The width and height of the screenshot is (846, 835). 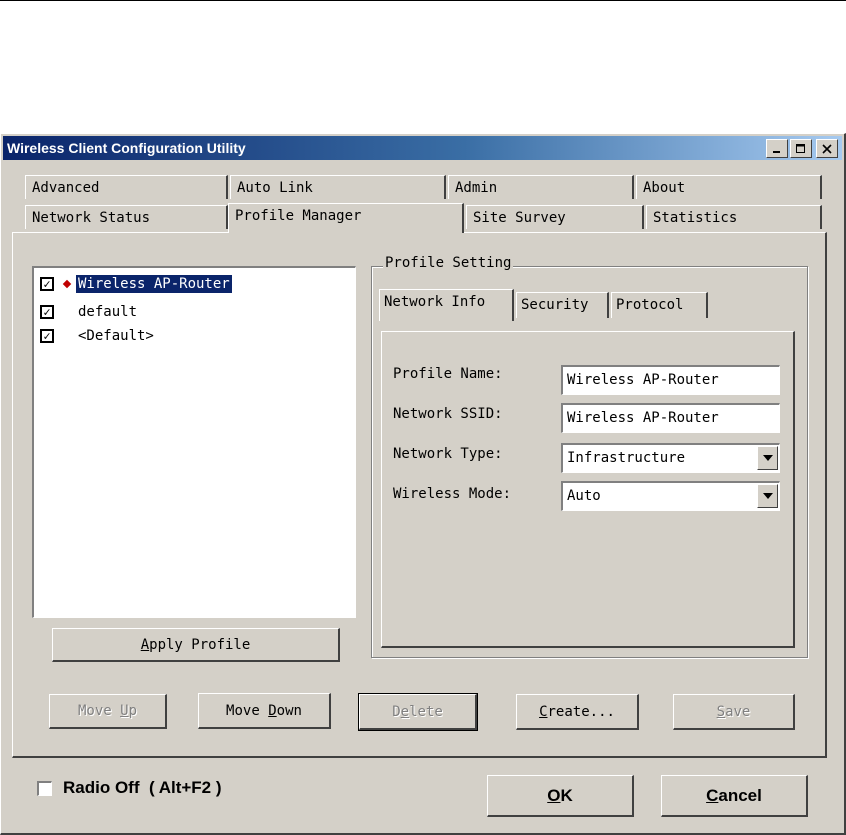 What do you see at coordinates (126, 187) in the screenshot?
I see `tab-advanced: Advanced` at bounding box center [126, 187].